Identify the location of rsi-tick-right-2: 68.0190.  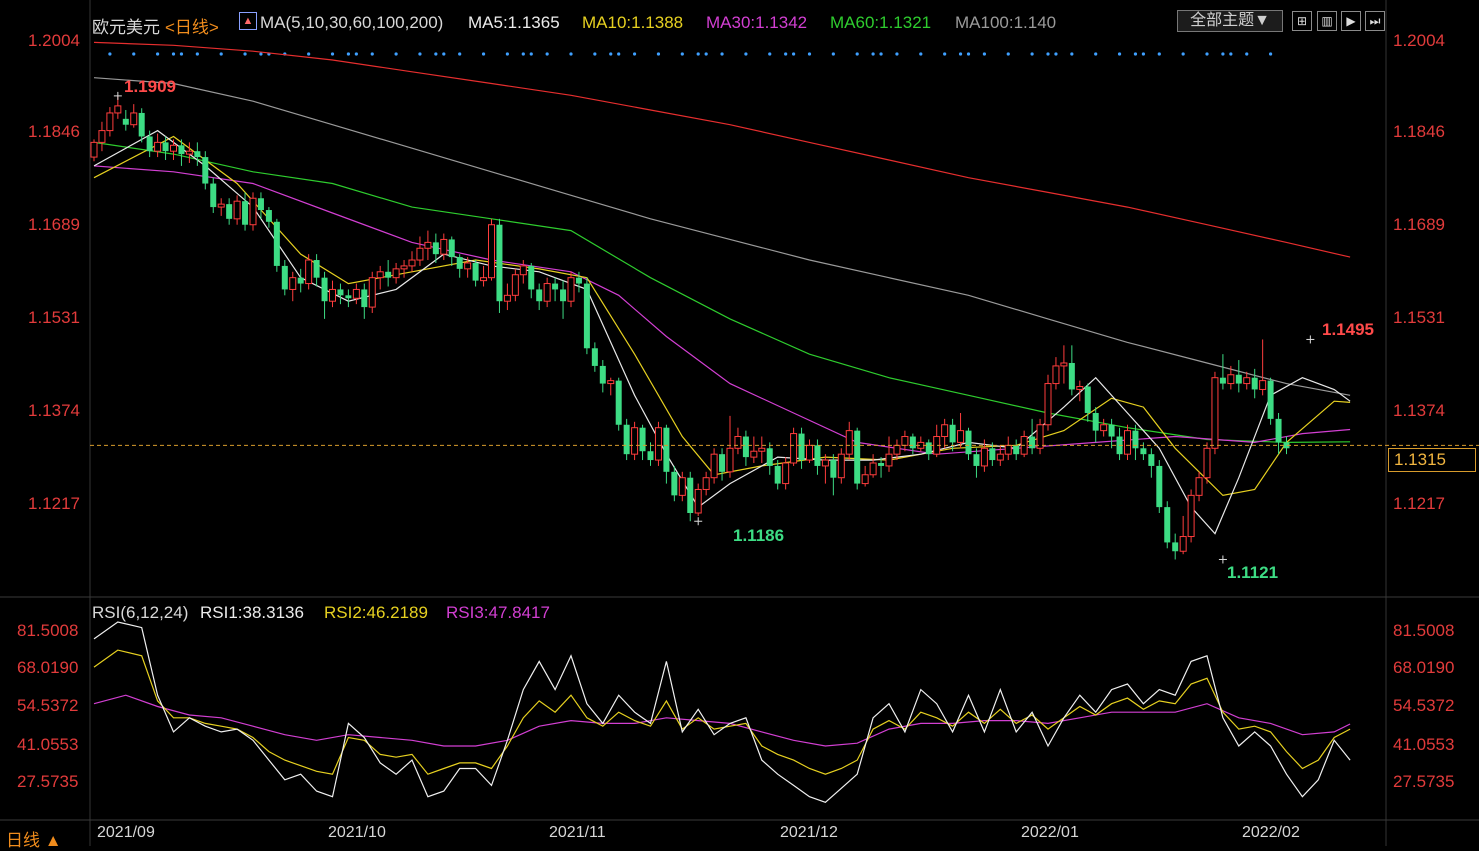
(1424, 667).